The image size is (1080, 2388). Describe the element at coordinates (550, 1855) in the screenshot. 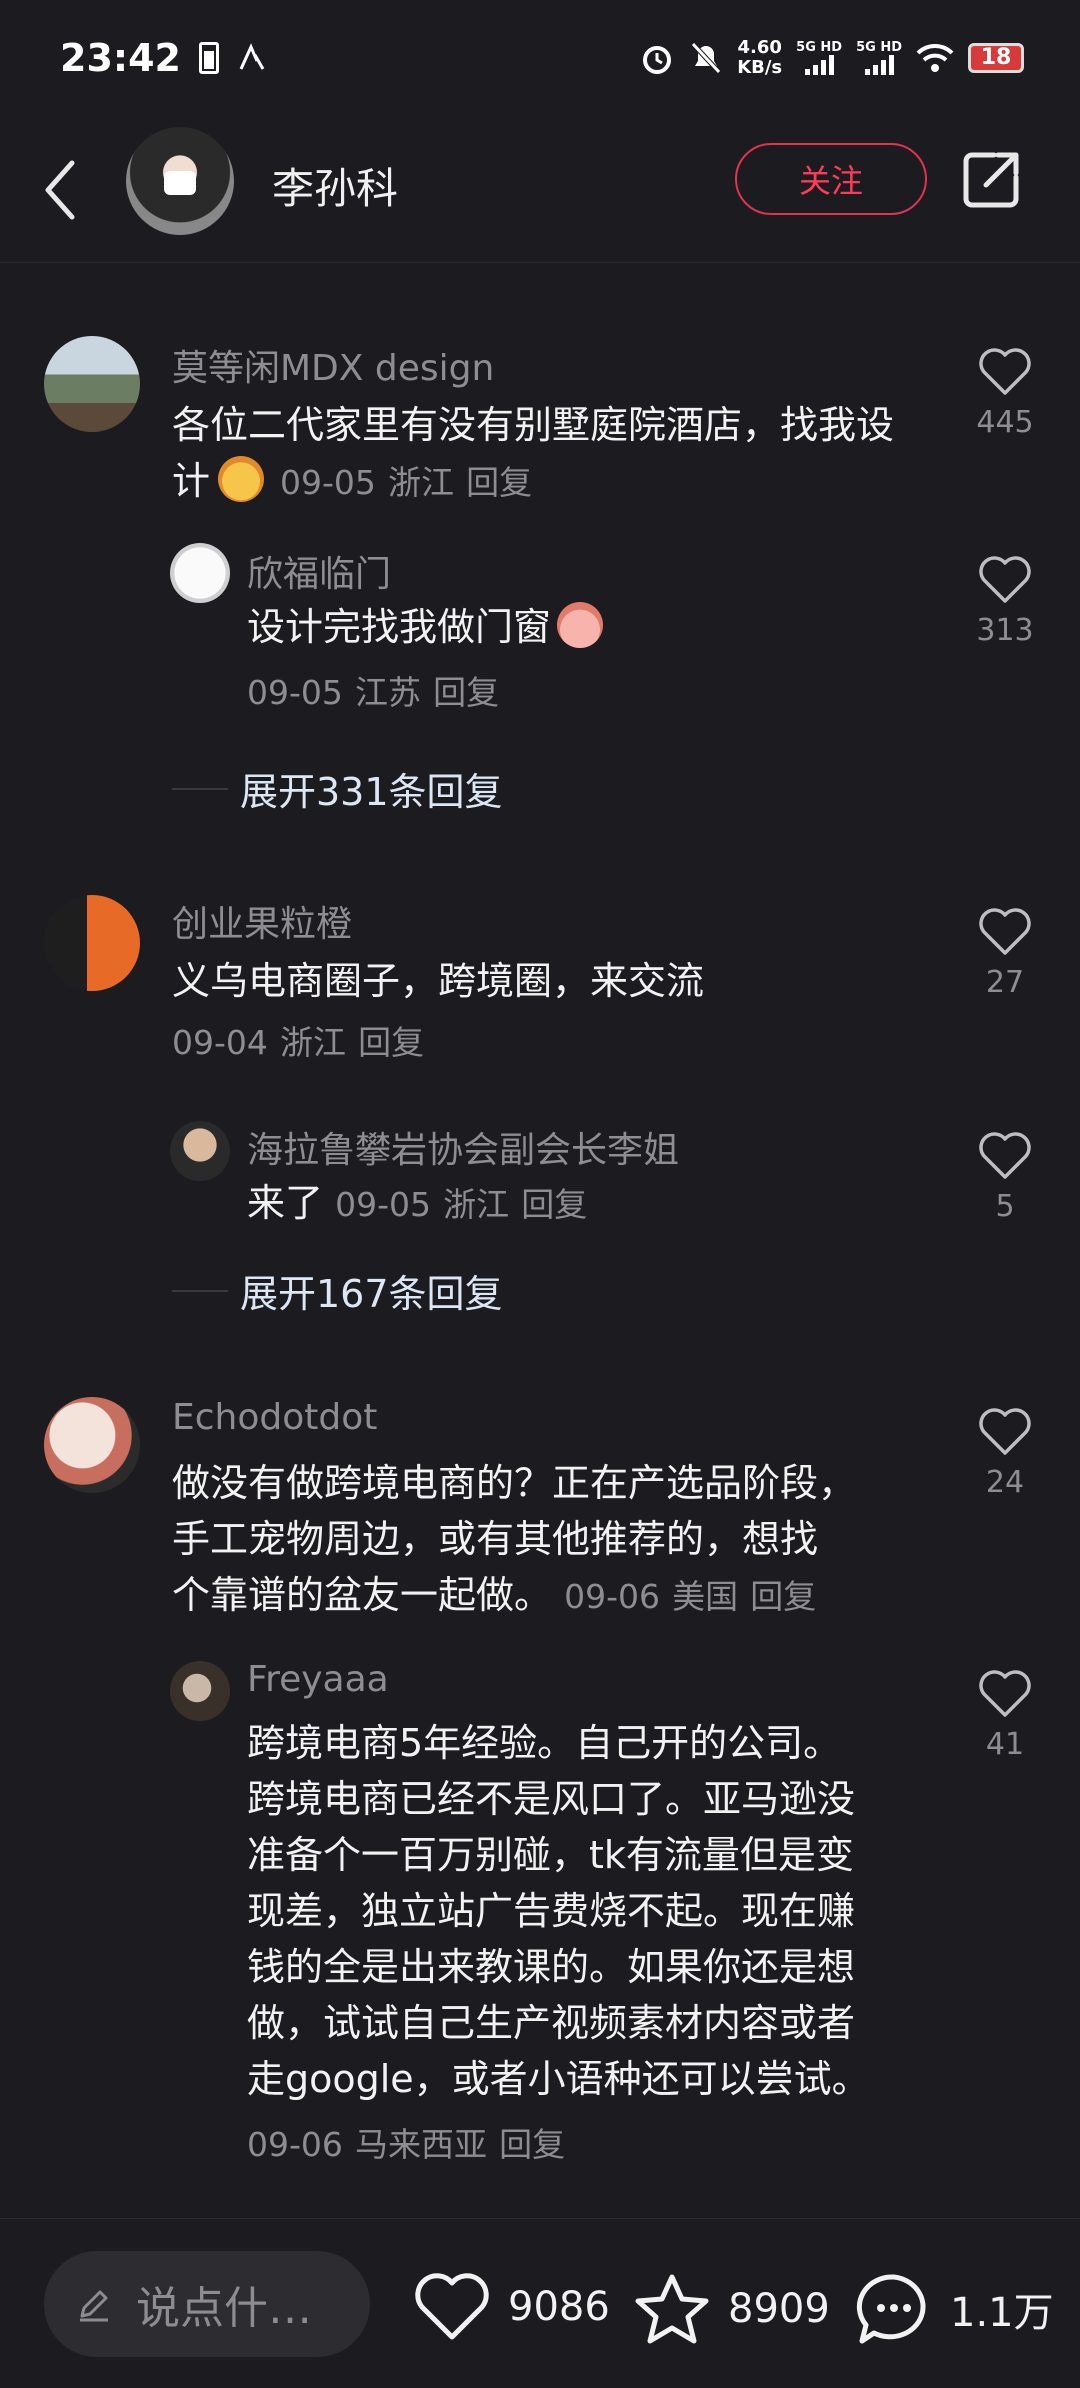

I see `reply-line: 准备个一百万别碰，tk有流量但是变` at that location.